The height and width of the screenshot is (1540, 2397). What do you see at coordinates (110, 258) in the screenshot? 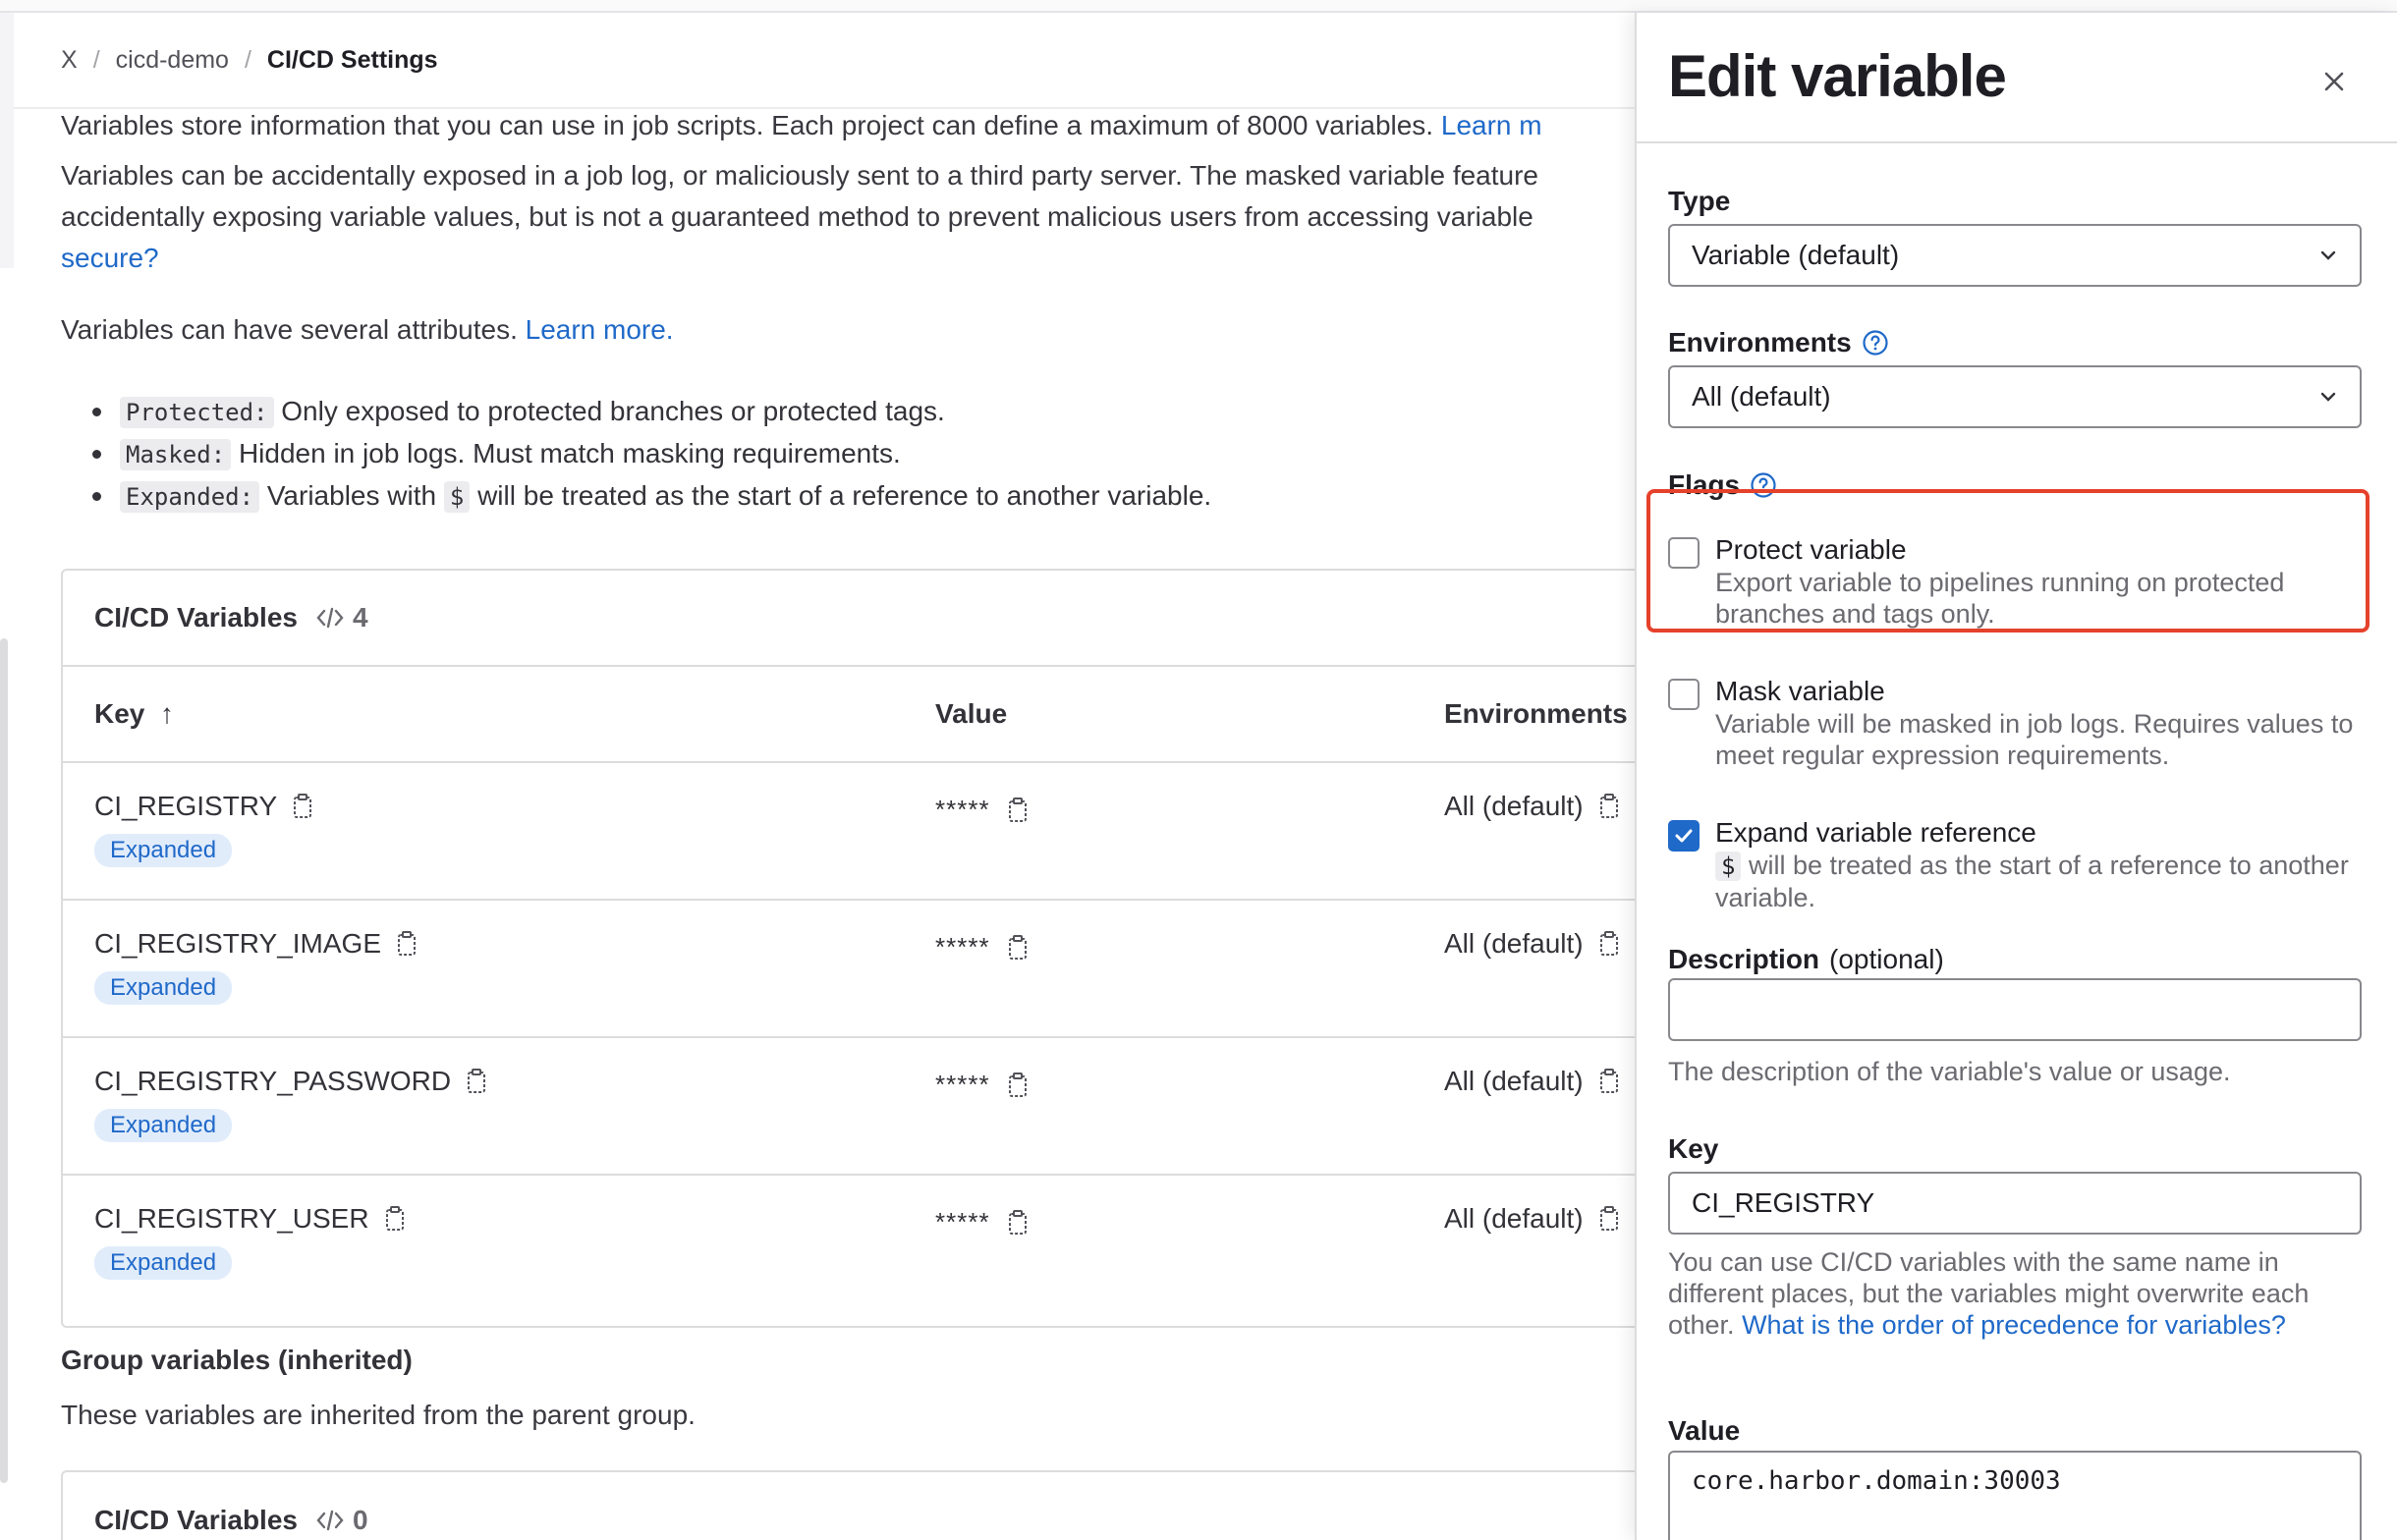
I see `secure-link: secure?` at bounding box center [110, 258].